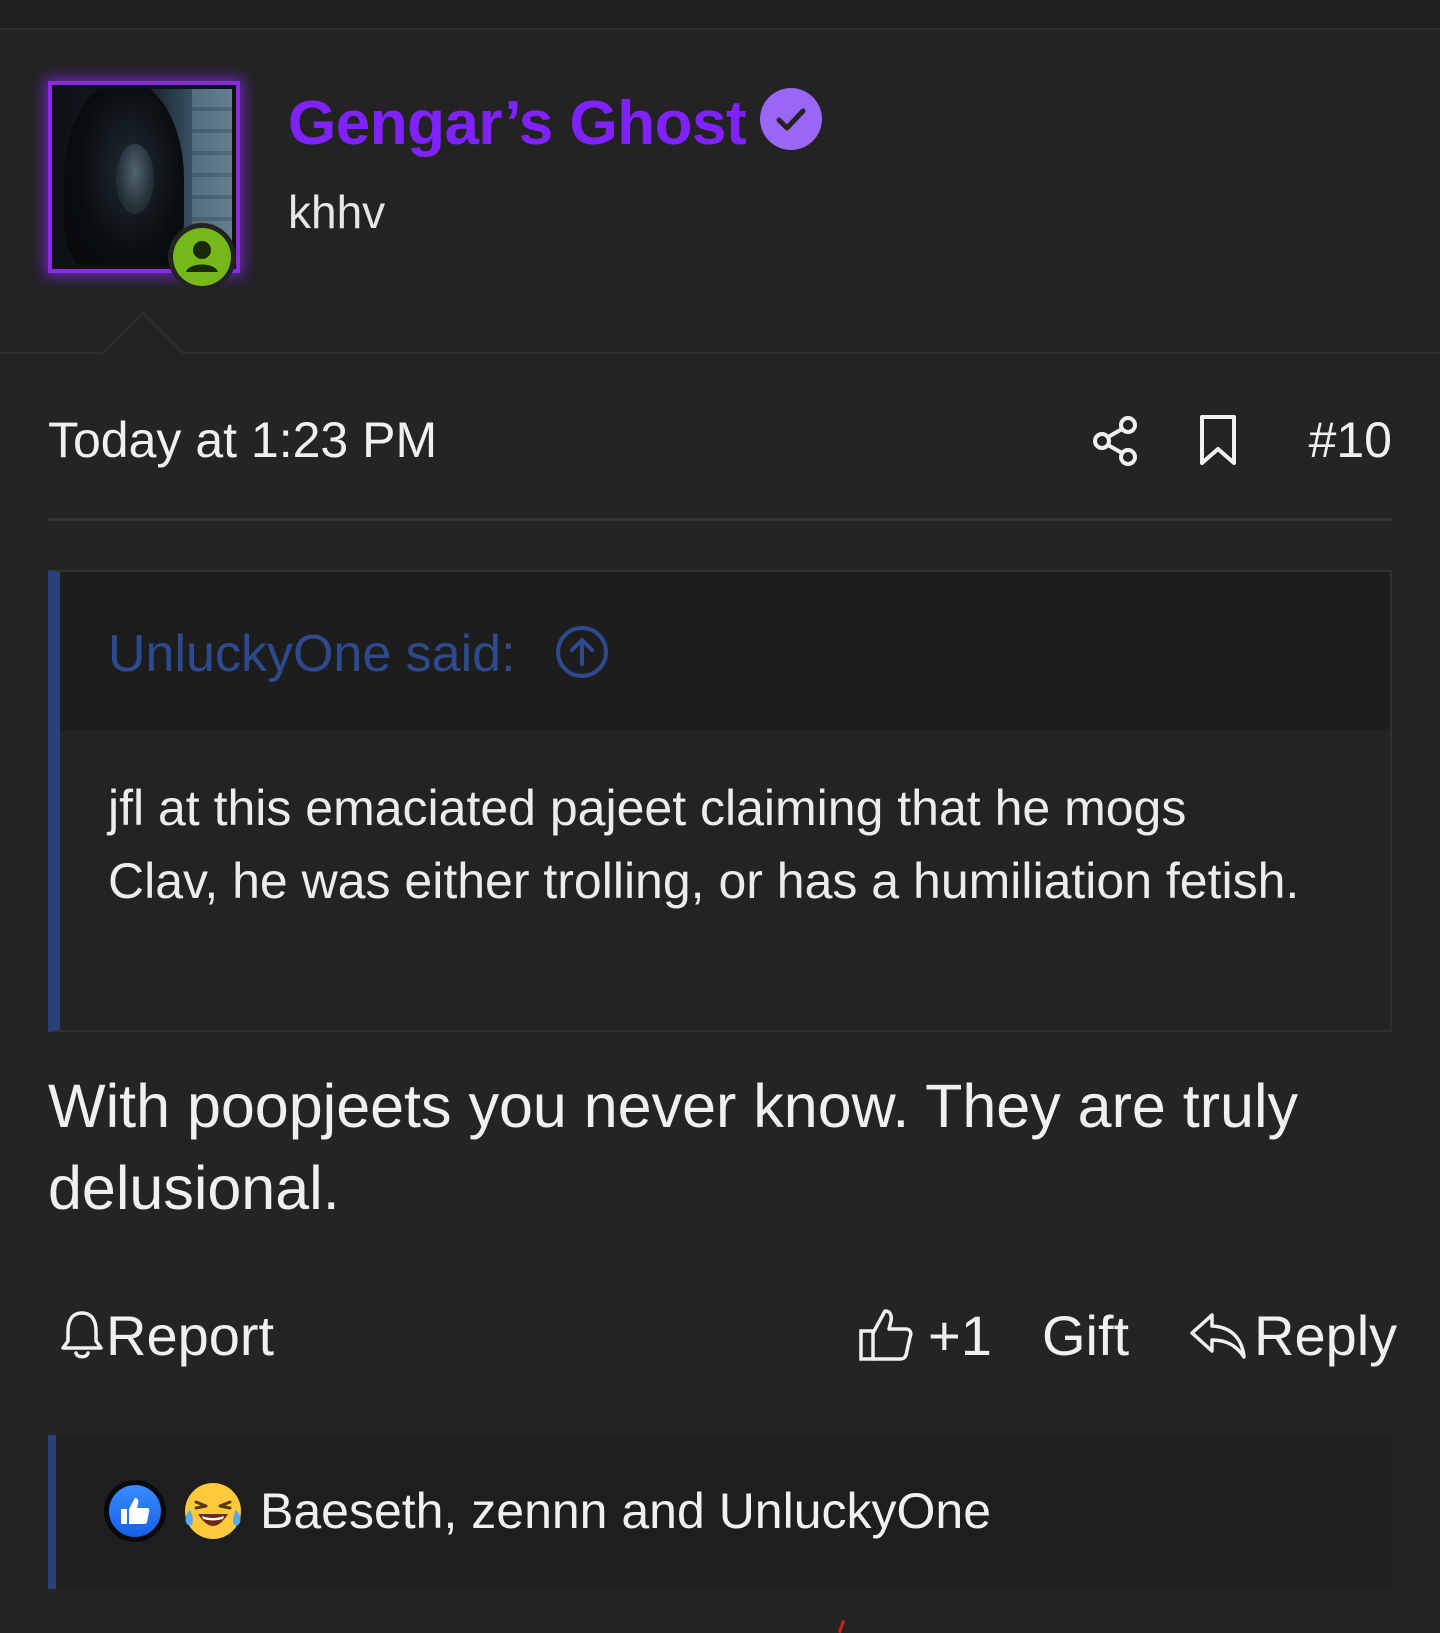  Describe the element at coordinates (517, 124) in the screenshot. I see `username: Gengar’s Ghost` at that location.